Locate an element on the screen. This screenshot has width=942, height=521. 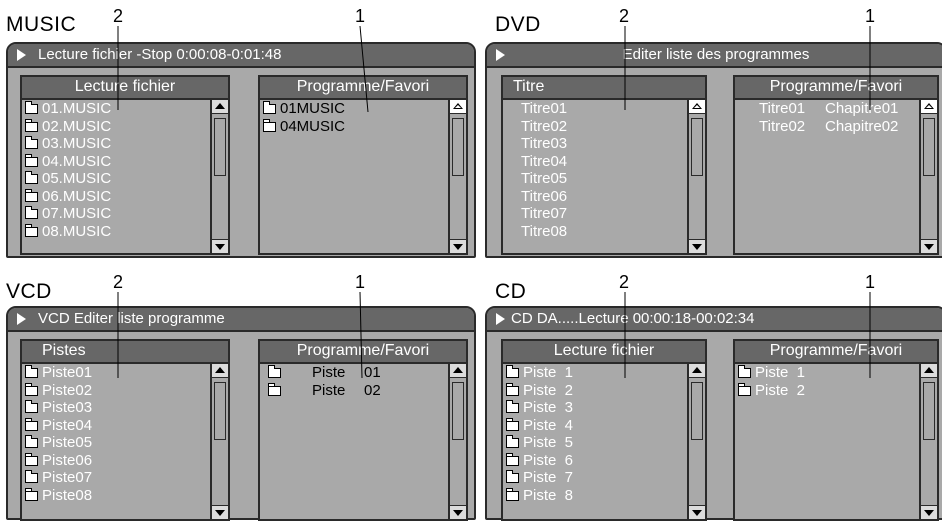
status-text: Editer liste des programmes is located at coordinates (716, 54).